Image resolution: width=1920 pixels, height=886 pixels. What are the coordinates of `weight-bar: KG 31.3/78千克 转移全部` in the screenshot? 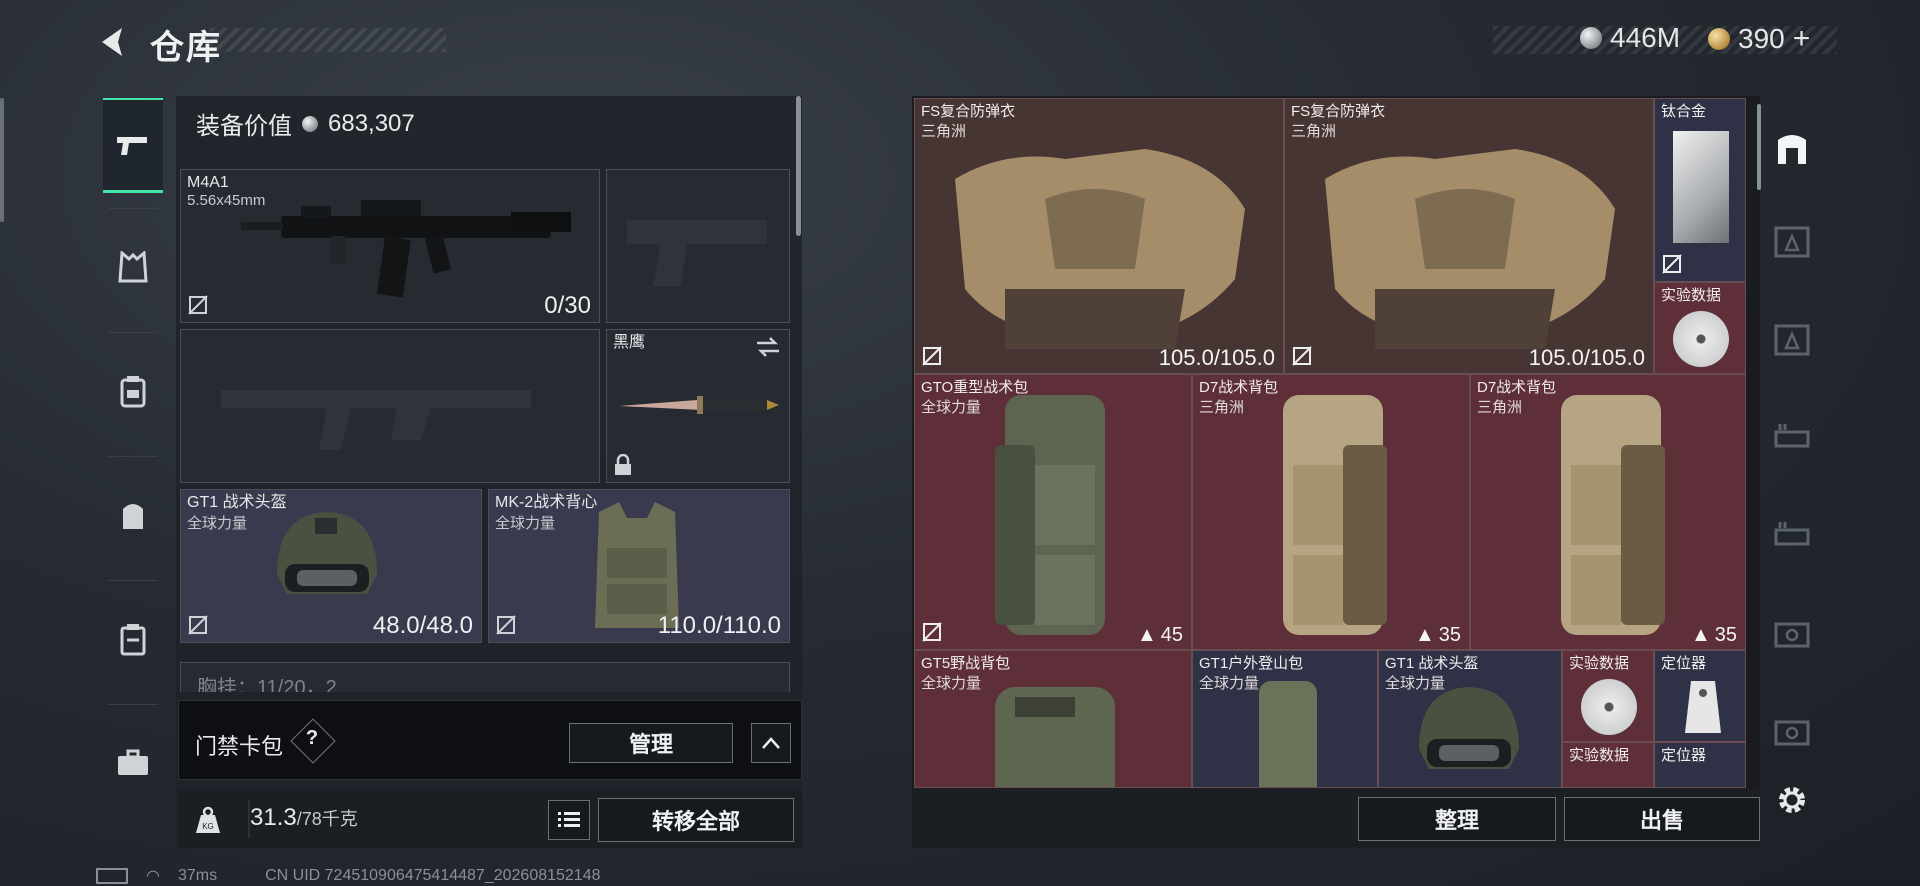 It's located at (490, 819).